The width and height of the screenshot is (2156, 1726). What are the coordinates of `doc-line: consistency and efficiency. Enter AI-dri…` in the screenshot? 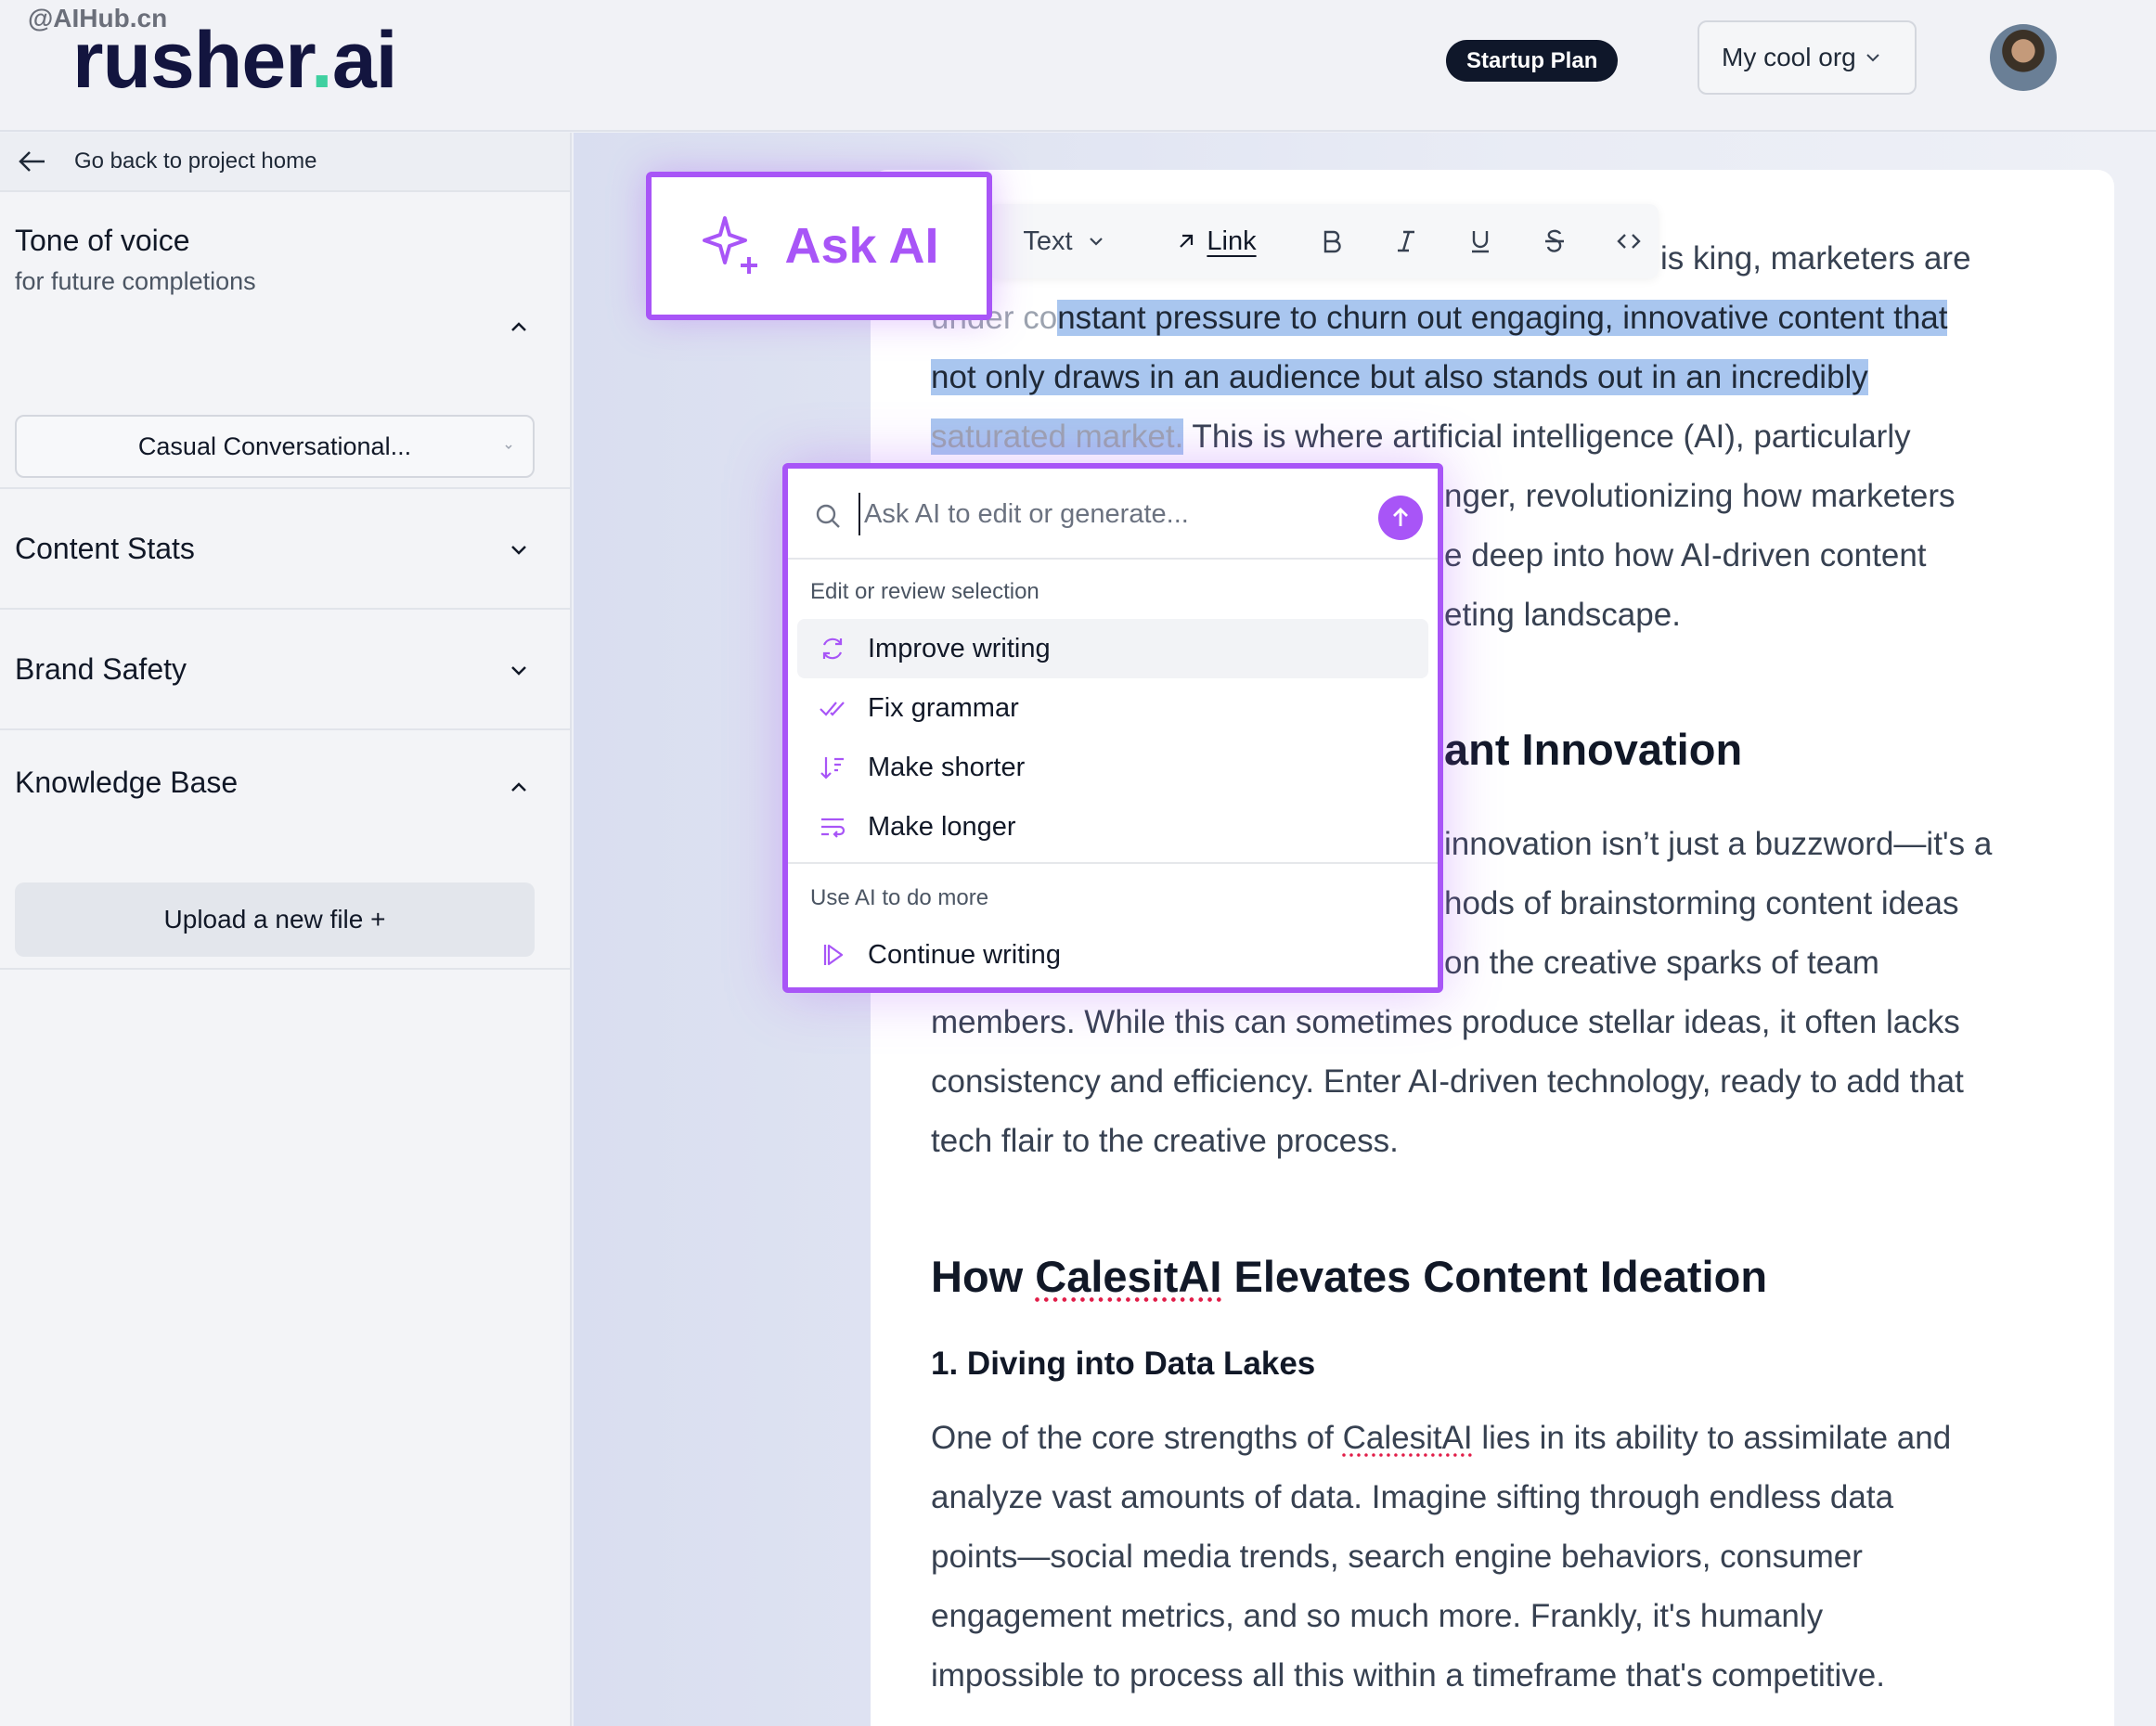 It's located at (1447, 1081).